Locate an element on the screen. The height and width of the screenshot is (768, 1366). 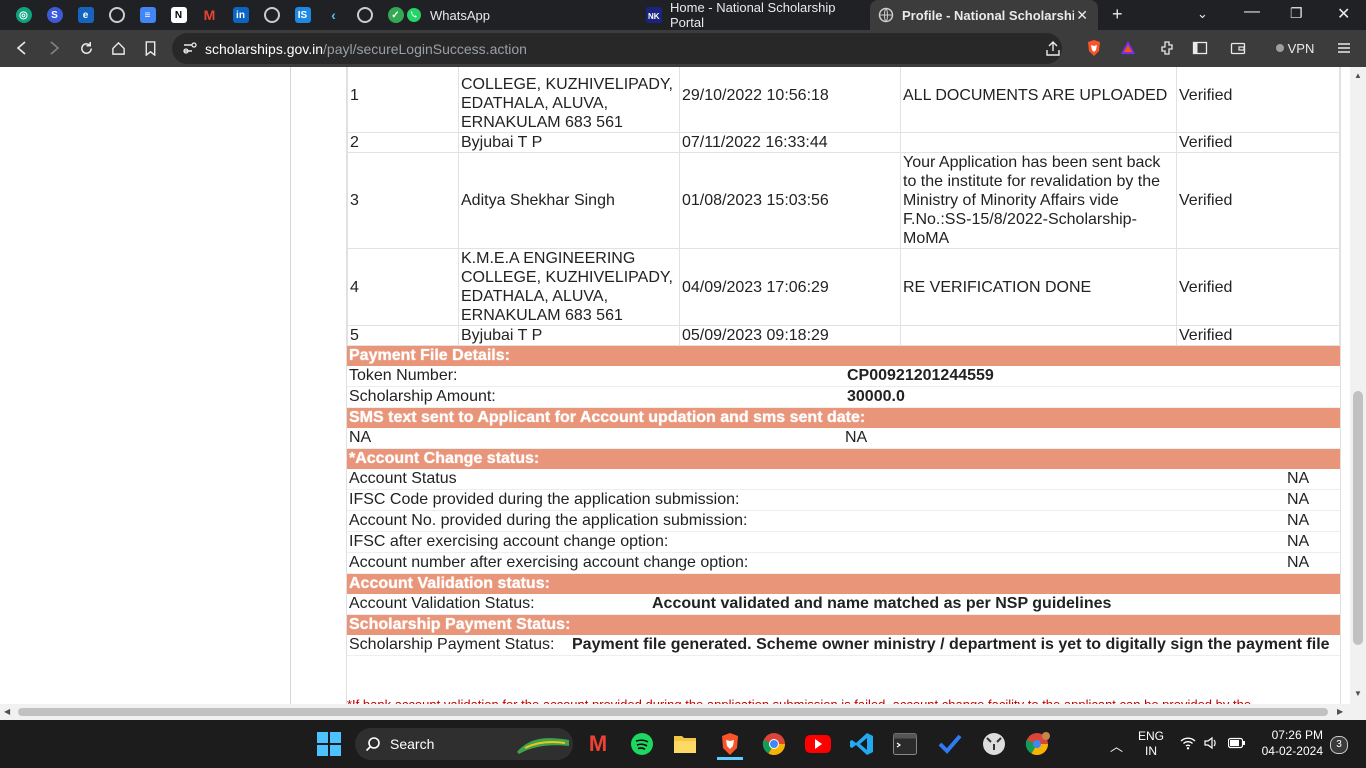
windows-logo-icon is located at coordinates (329, 744).